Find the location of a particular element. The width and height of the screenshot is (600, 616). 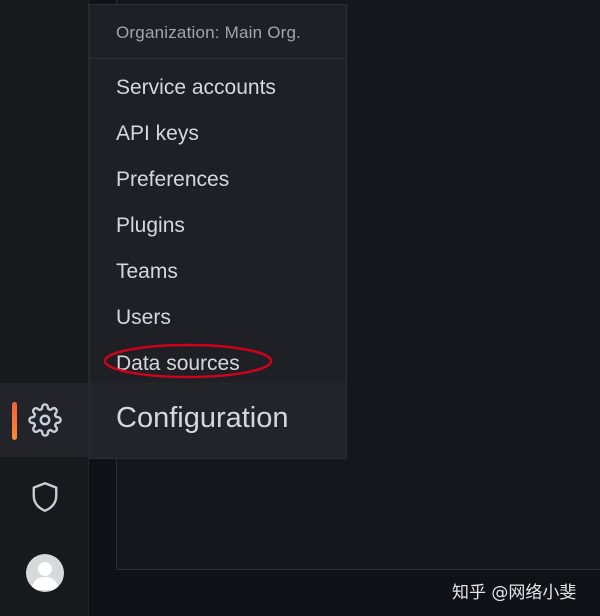

menu-item-users: Users is located at coordinates (218, 317).